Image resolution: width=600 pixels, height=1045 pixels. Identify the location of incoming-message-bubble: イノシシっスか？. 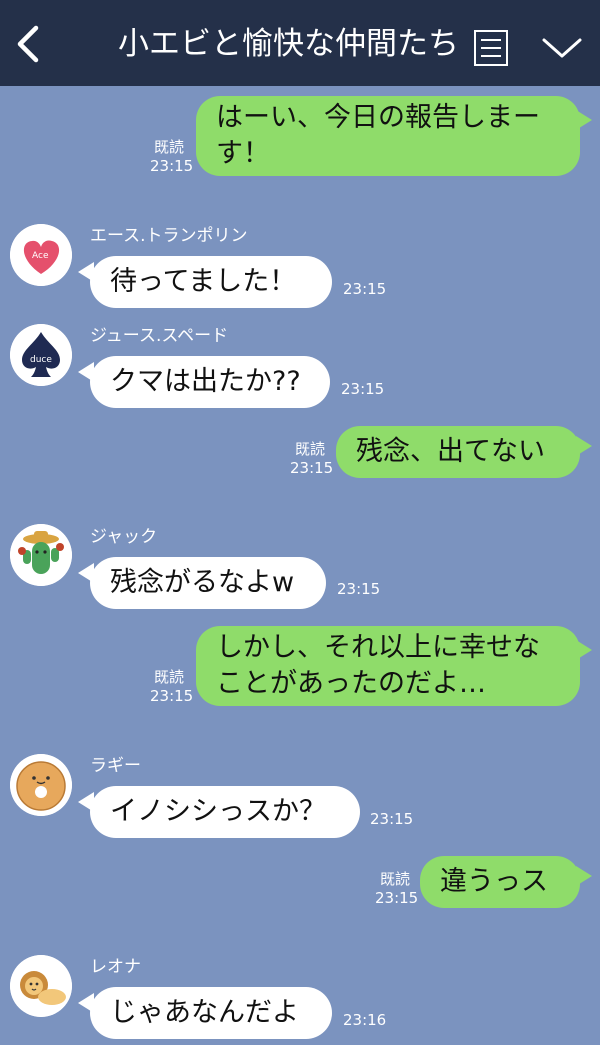
(225, 812).